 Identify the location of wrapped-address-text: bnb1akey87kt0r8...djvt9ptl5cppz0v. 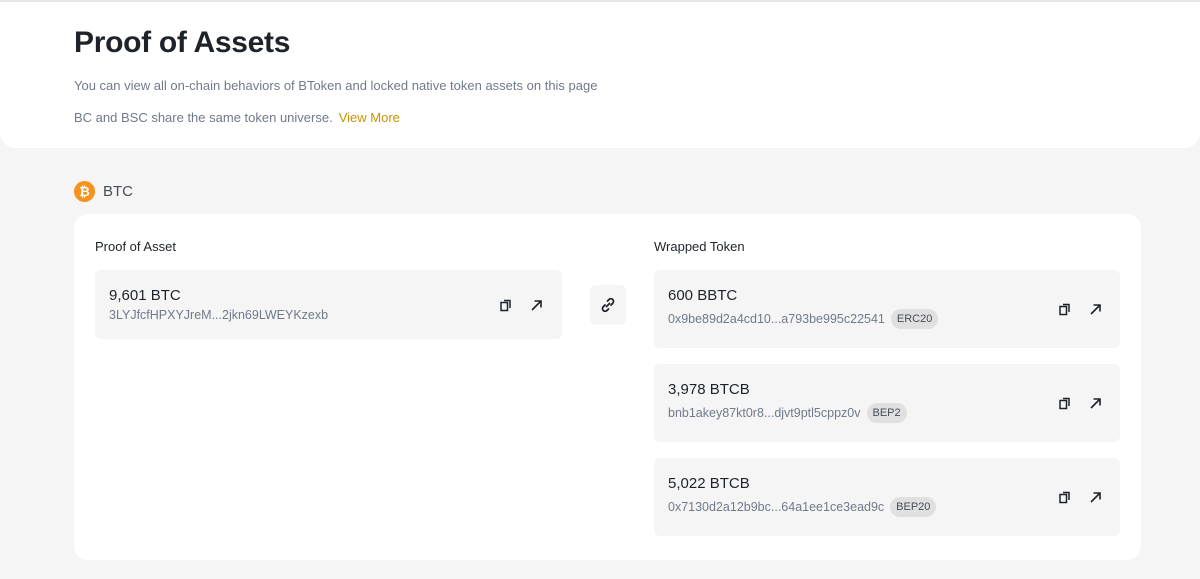
(764, 413).